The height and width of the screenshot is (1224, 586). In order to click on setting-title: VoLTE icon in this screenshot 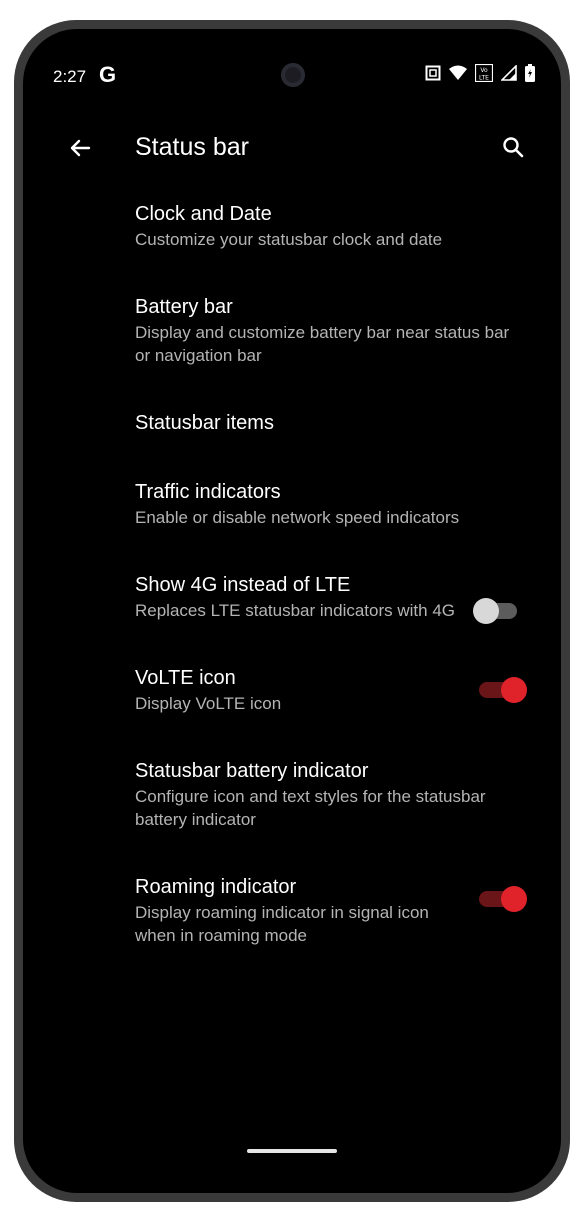, I will do `click(185, 678)`.